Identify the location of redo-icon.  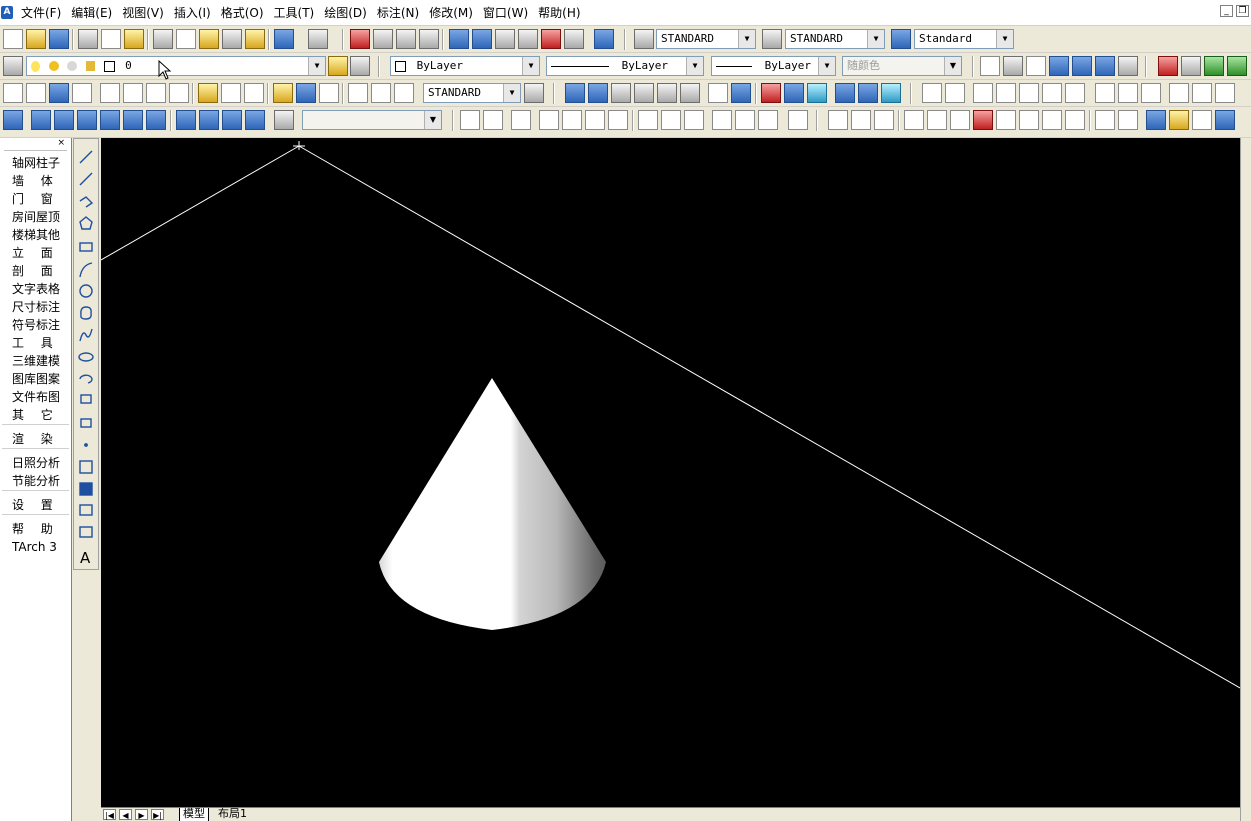
(318, 39).